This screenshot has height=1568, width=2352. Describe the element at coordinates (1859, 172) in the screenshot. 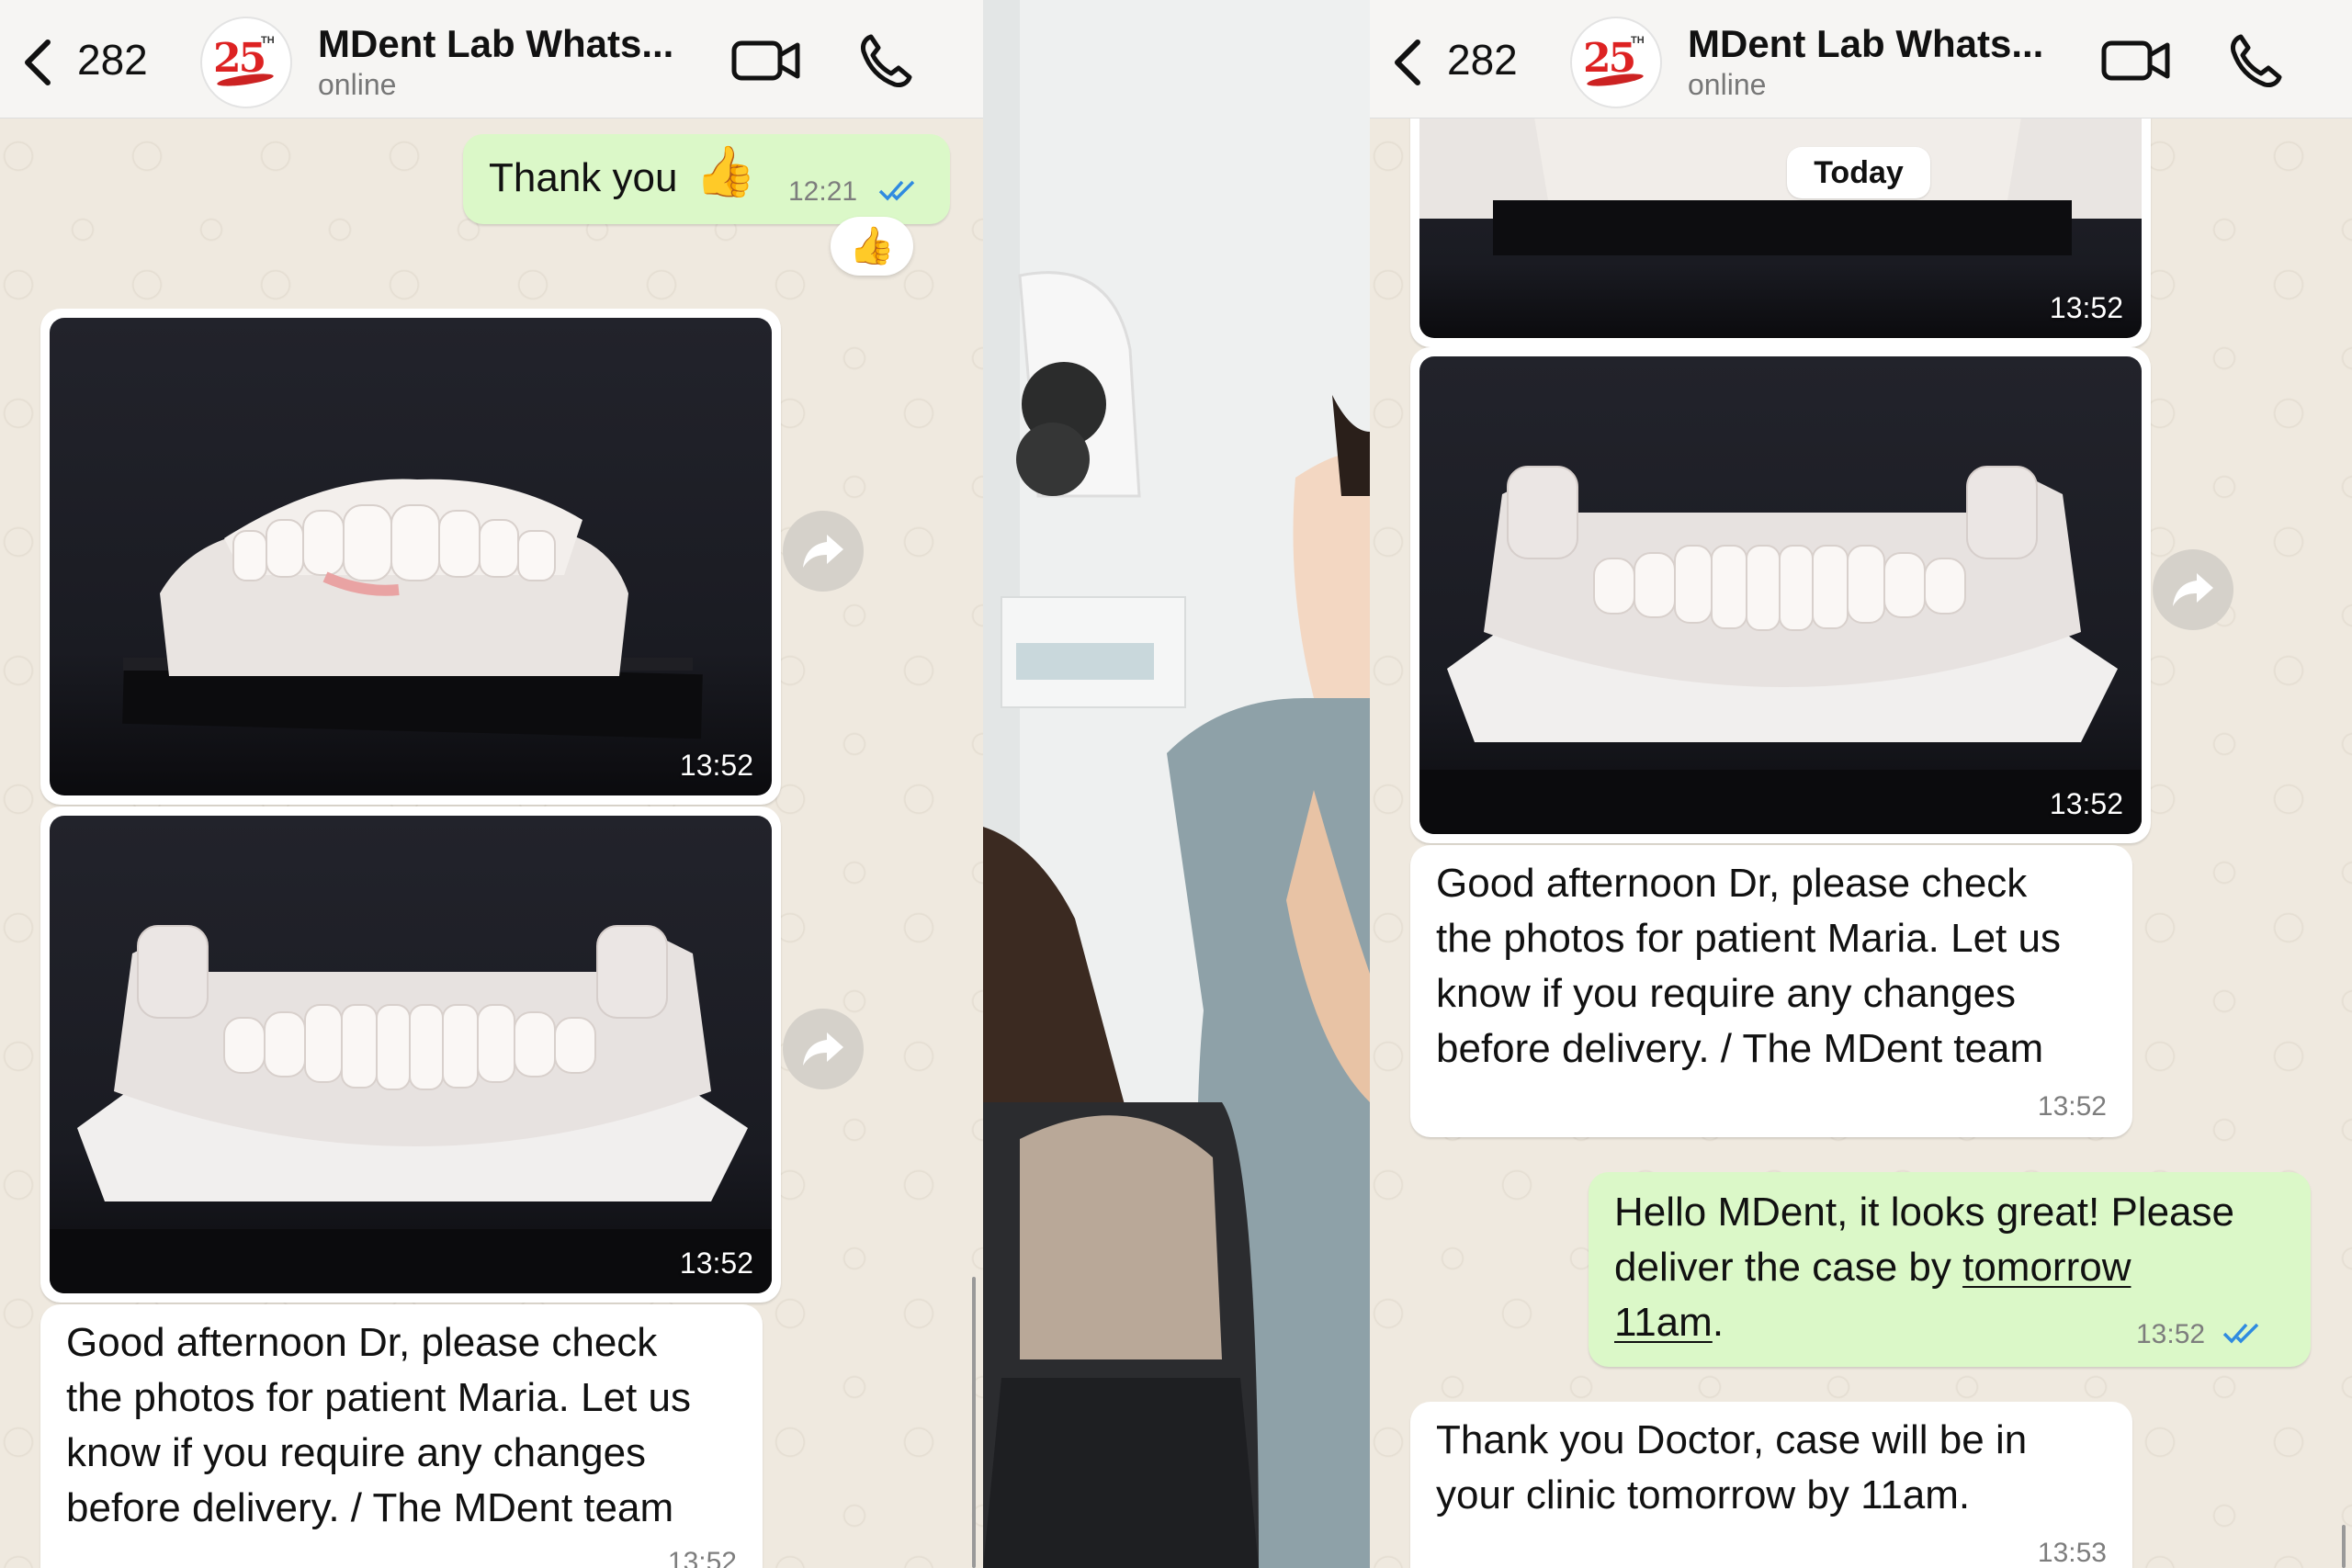

I see `date-separator: Today` at that location.